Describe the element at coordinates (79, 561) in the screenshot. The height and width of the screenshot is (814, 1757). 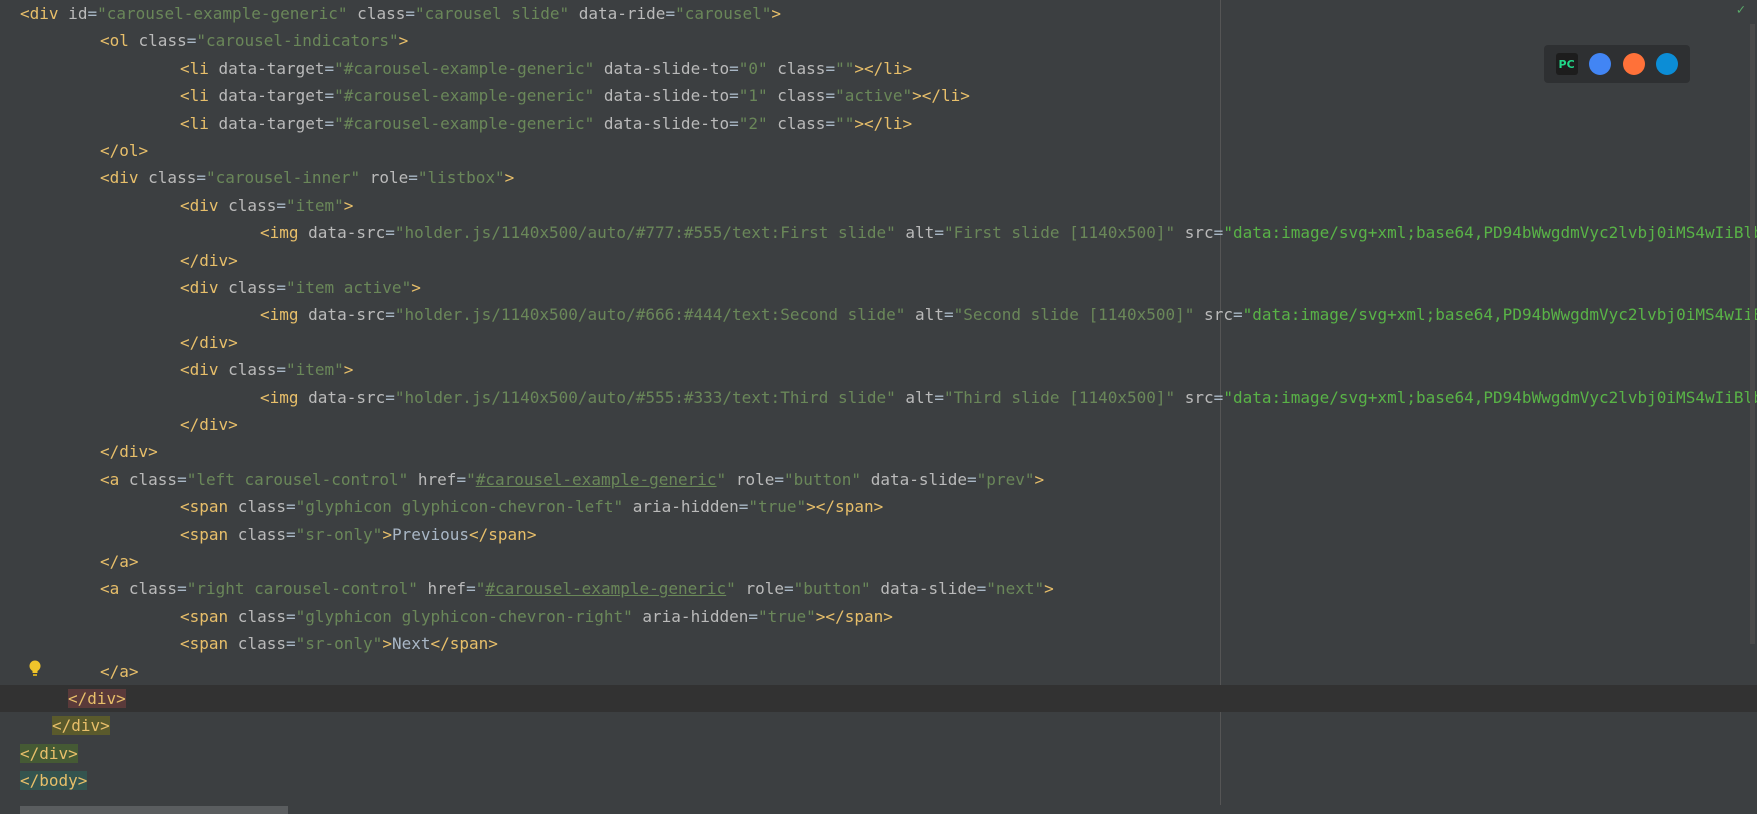
I see `code-line: </a>` at that location.